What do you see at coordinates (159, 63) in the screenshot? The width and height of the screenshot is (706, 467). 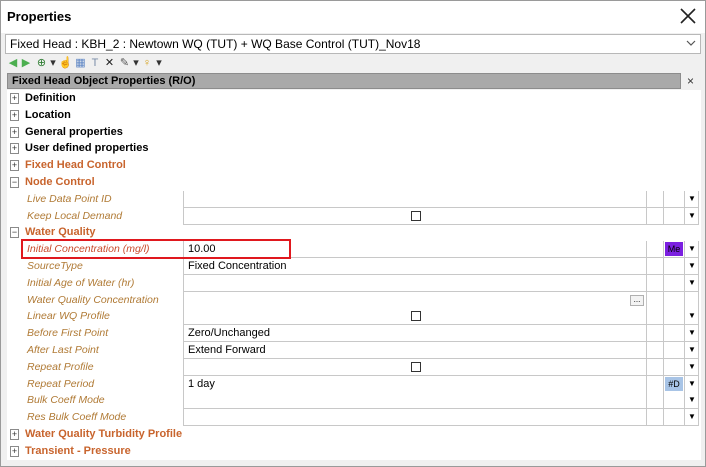 I see `lightbulb-dropdown-icon: ▾` at bounding box center [159, 63].